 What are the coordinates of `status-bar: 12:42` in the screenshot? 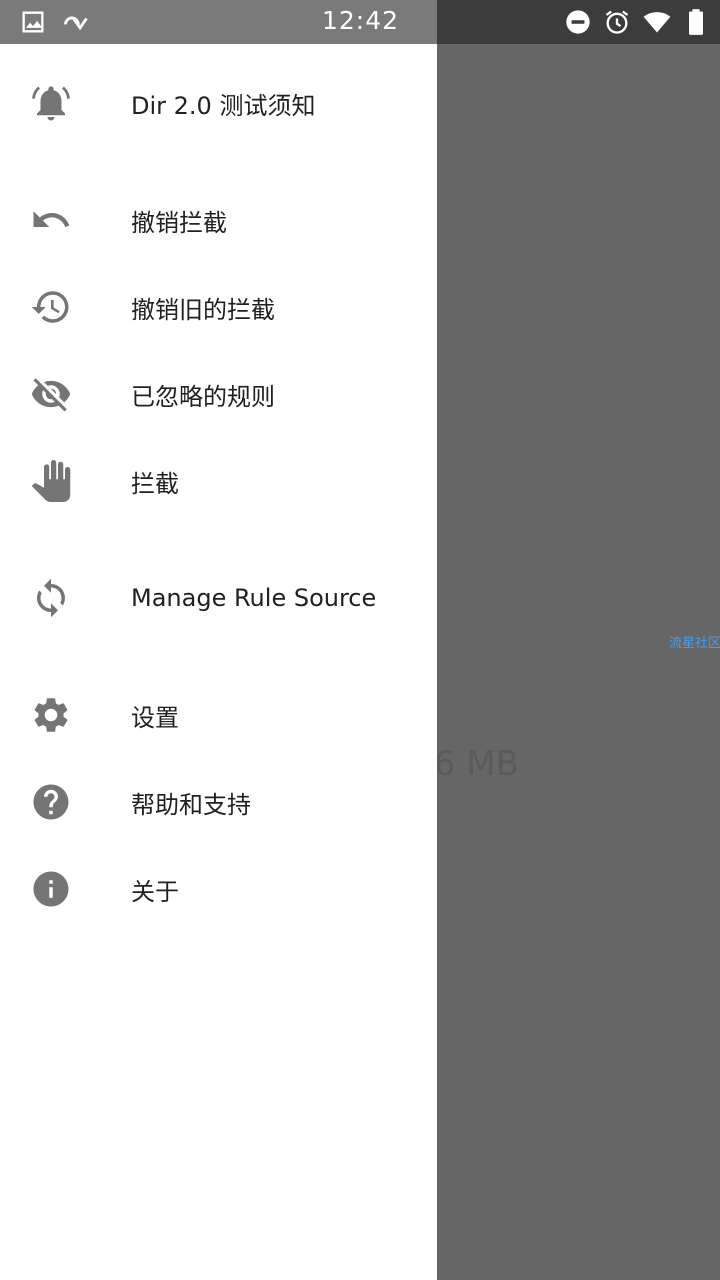 It's located at (360, 22).